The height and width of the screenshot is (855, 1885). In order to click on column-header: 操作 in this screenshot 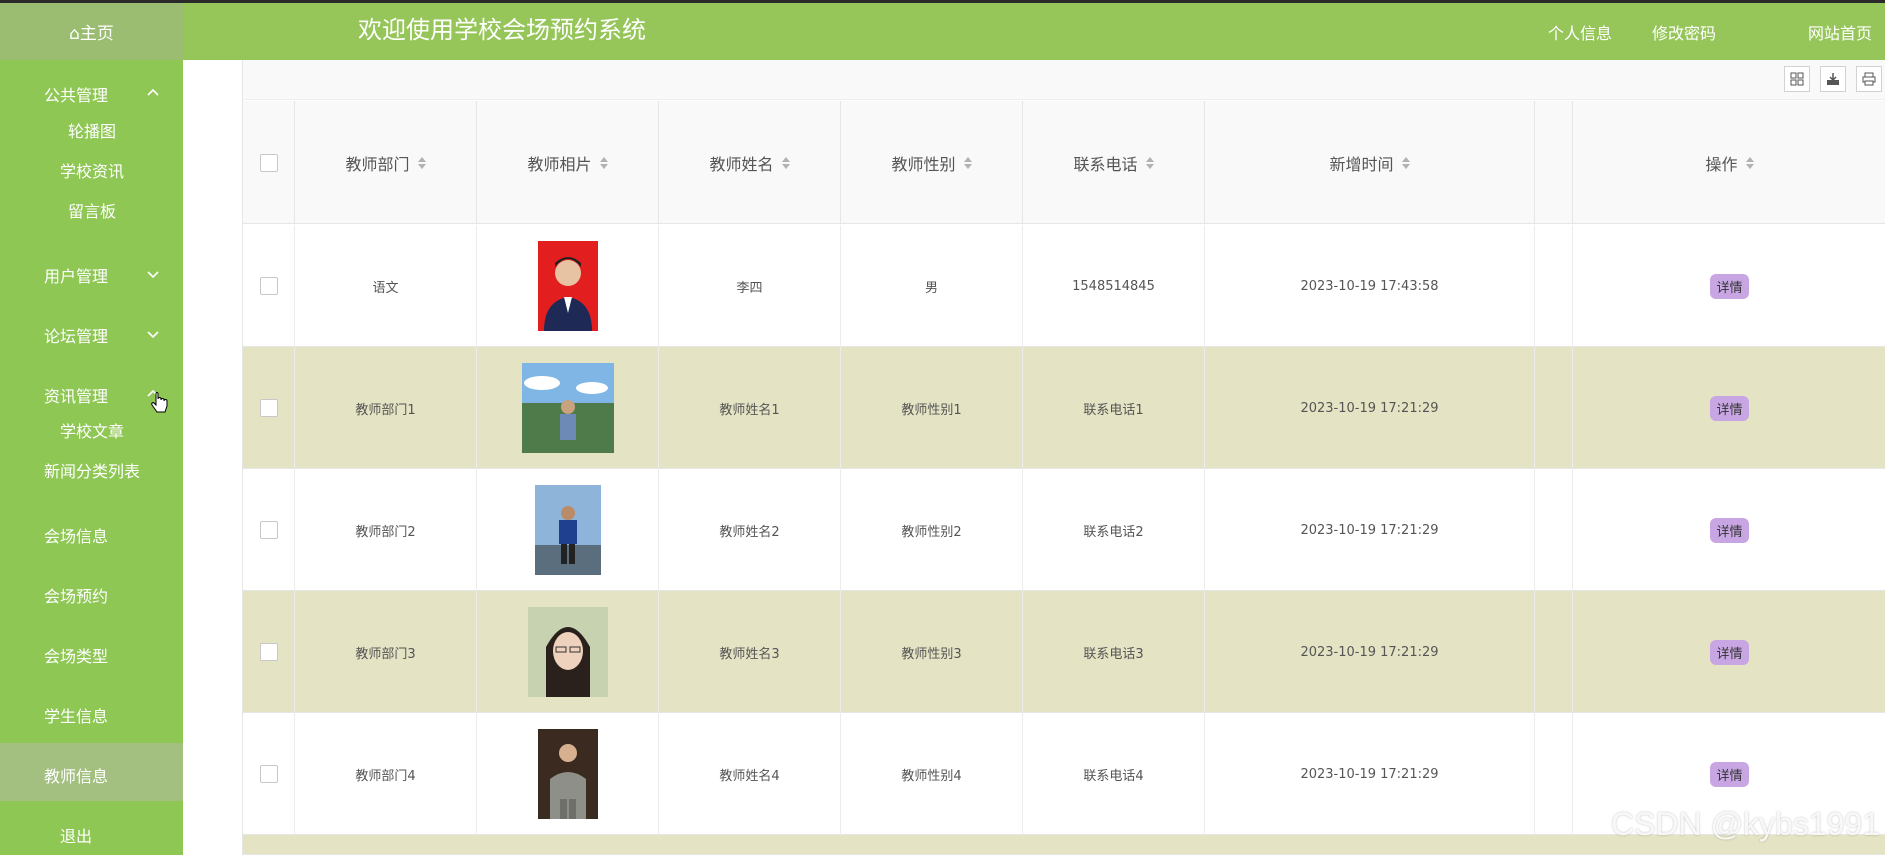, I will do `click(1729, 162)`.